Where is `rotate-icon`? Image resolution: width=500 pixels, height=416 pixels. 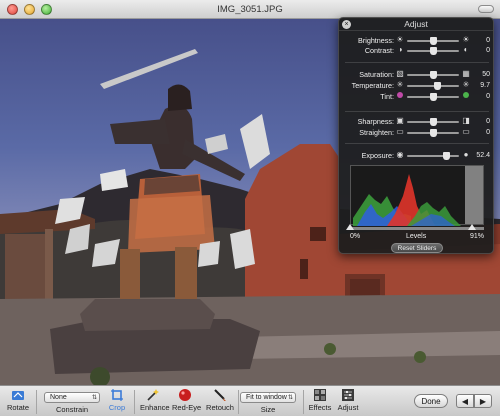
rotate-icon is located at coordinates (18, 395).